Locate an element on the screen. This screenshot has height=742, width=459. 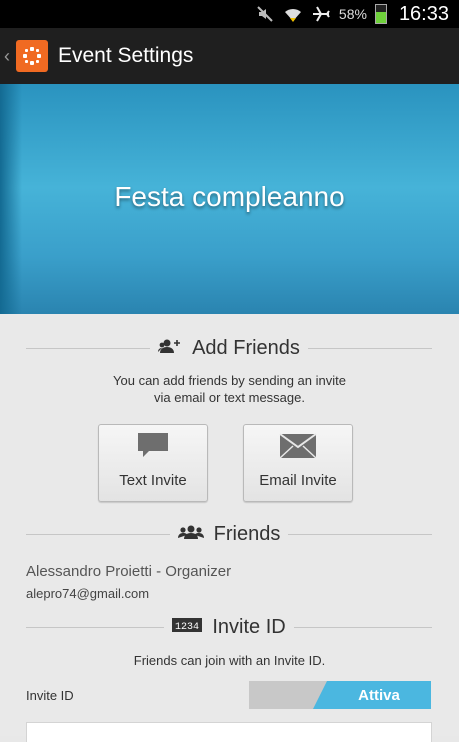
add-friends-header-title: Add Friends is located at coordinates (229, 348).